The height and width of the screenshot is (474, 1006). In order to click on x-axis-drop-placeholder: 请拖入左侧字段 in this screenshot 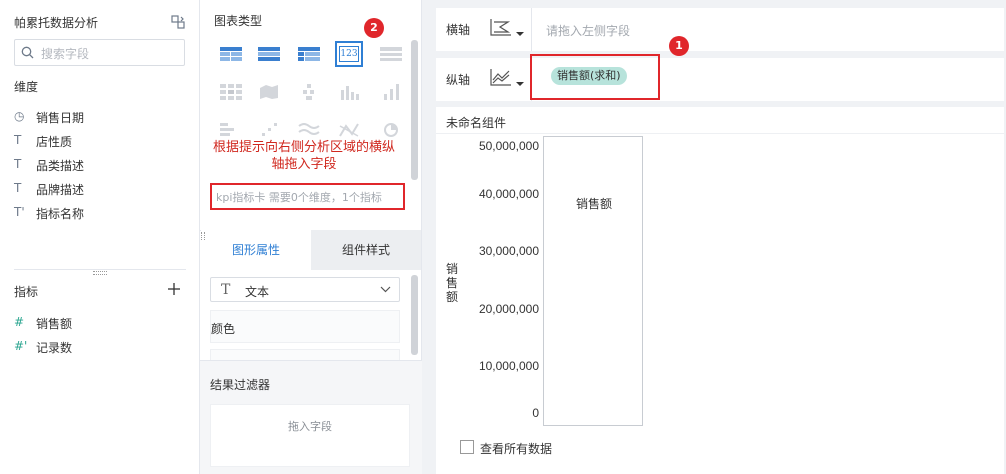, I will do `click(588, 30)`.